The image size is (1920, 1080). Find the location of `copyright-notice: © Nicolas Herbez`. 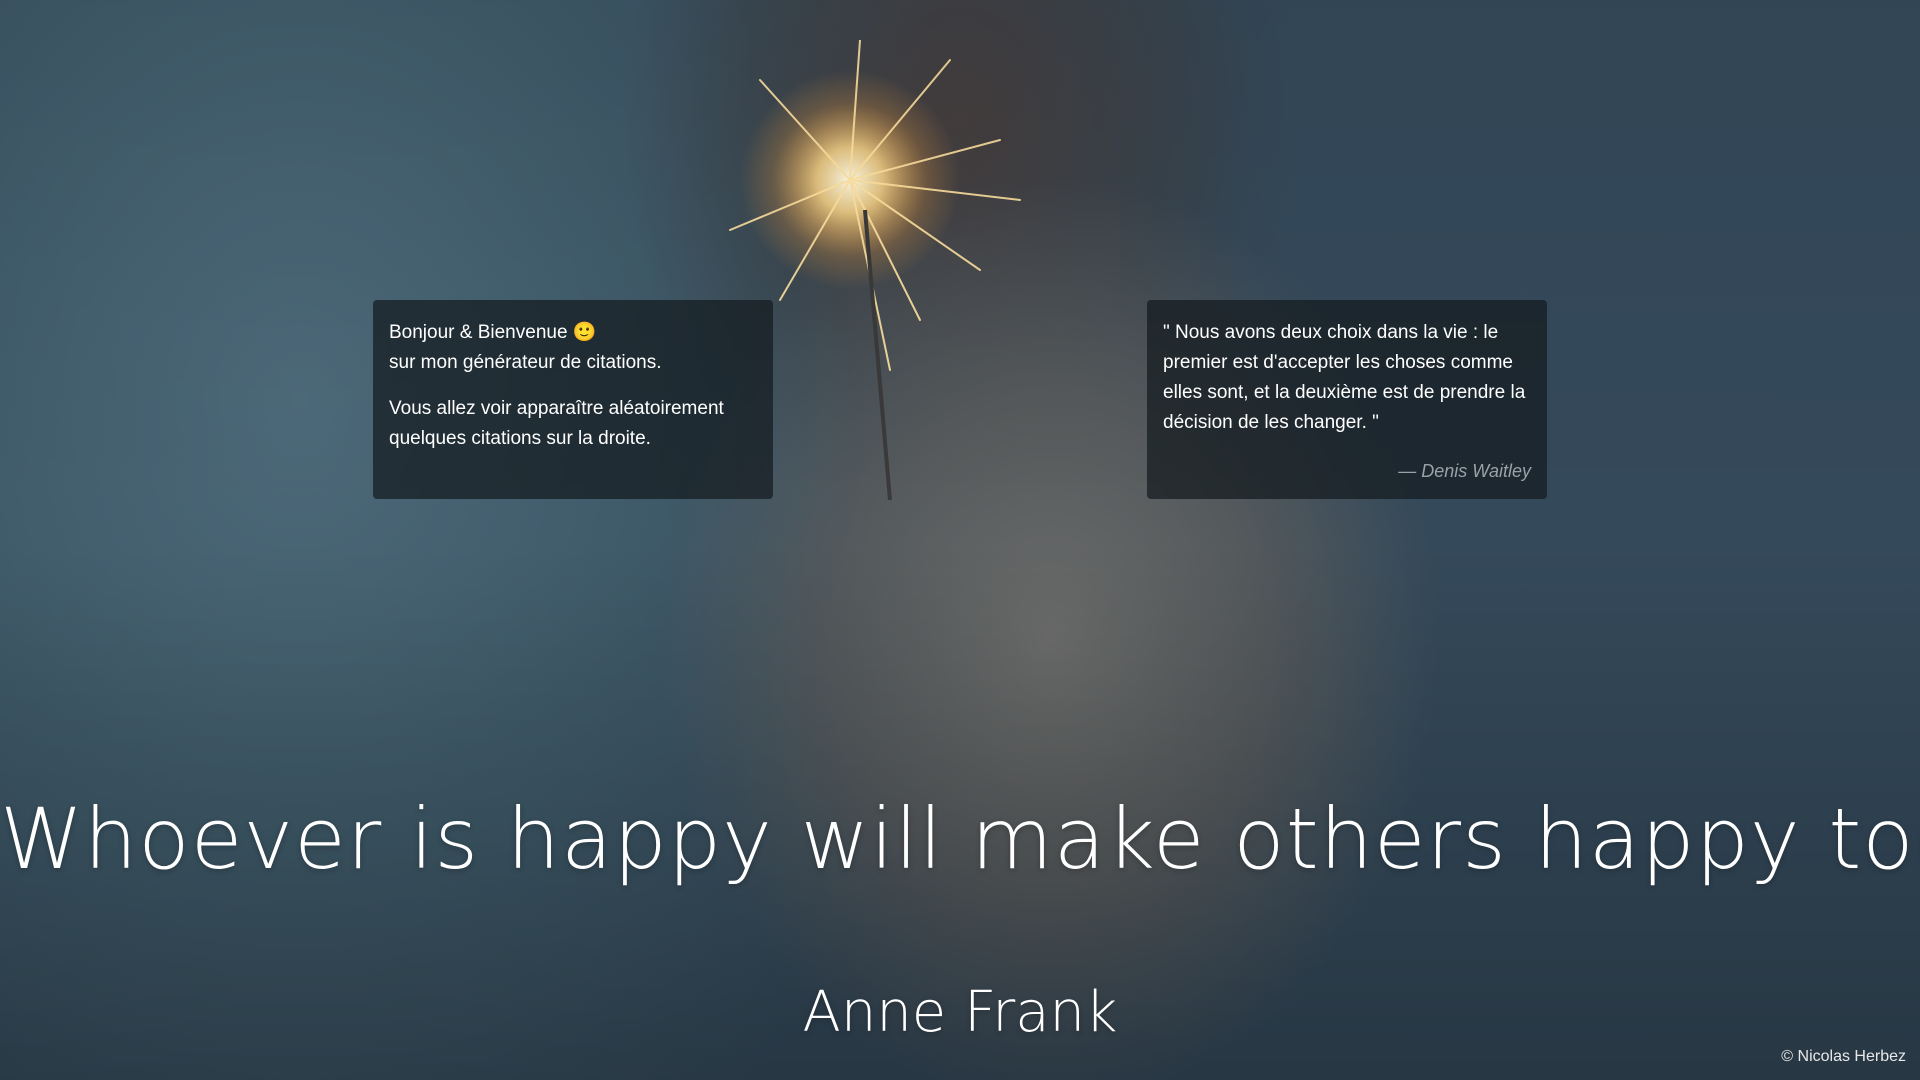

copyright-notice: © Nicolas Herbez is located at coordinates (1843, 1056).